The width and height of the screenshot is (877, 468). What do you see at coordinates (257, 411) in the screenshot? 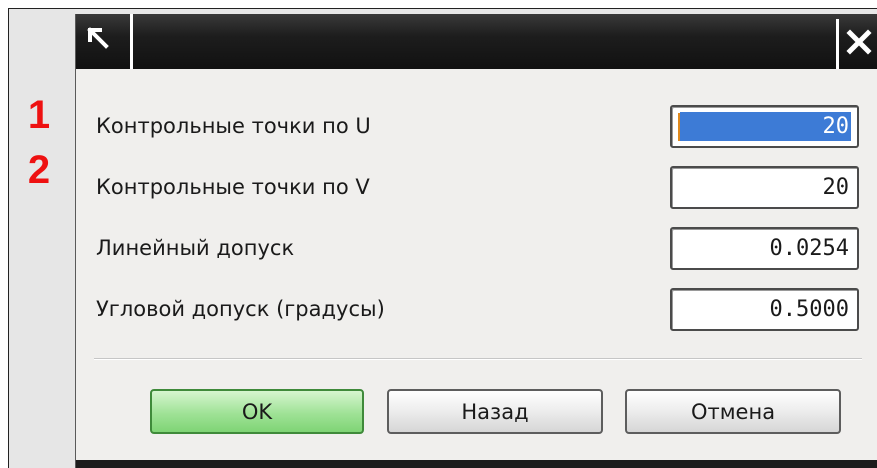
I see `ok-button: OK` at bounding box center [257, 411].